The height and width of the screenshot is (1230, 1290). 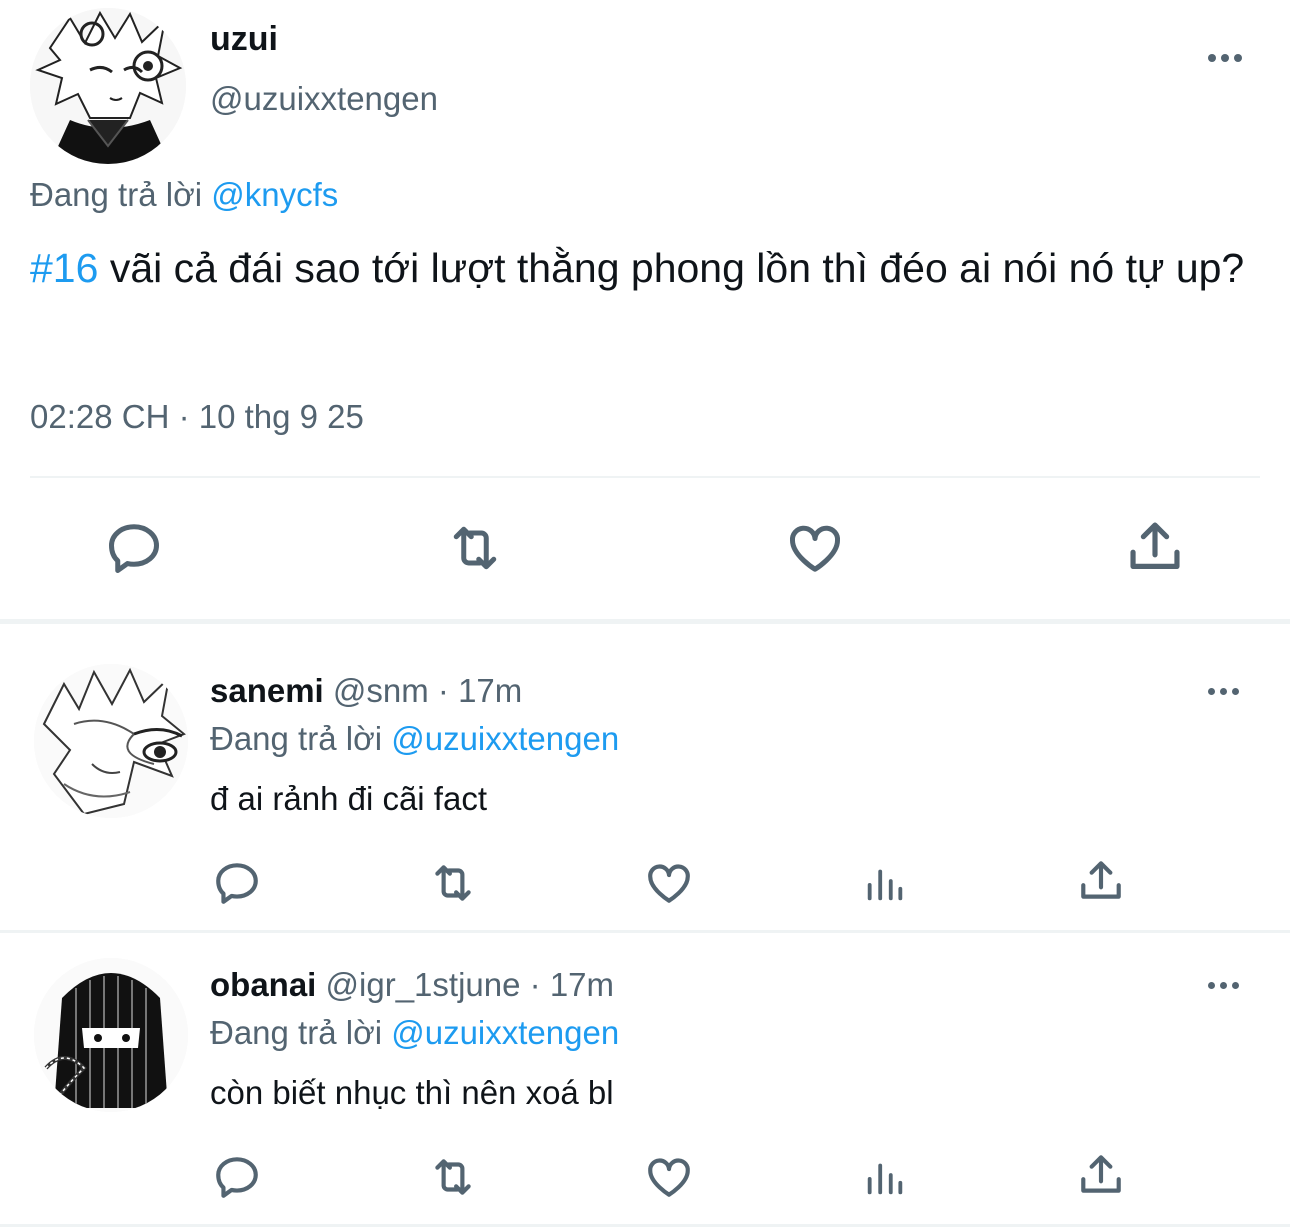 What do you see at coordinates (645, 477) in the screenshot?
I see `divider` at bounding box center [645, 477].